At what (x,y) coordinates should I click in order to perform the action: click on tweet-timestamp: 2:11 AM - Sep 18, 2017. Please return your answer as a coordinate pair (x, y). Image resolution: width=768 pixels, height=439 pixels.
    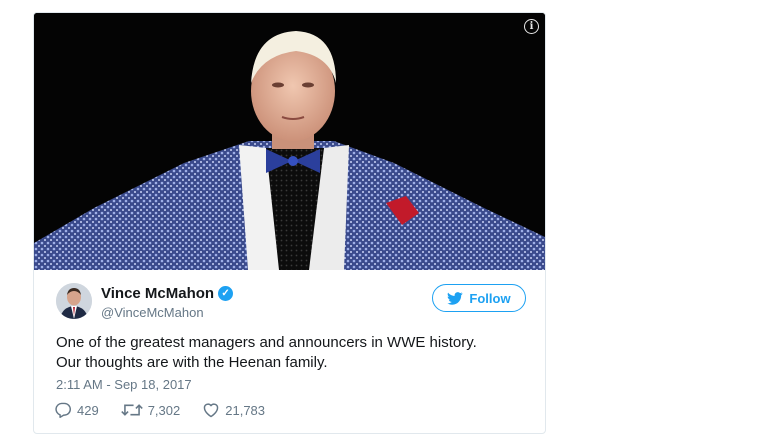
    Looking at the image, I should click on (124, 384).